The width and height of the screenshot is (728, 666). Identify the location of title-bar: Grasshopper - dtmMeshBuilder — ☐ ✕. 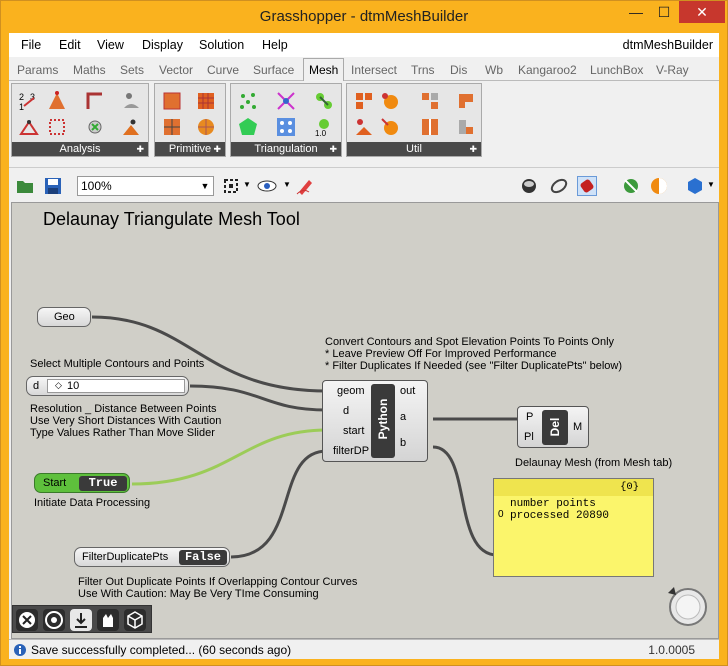
(364, 17).